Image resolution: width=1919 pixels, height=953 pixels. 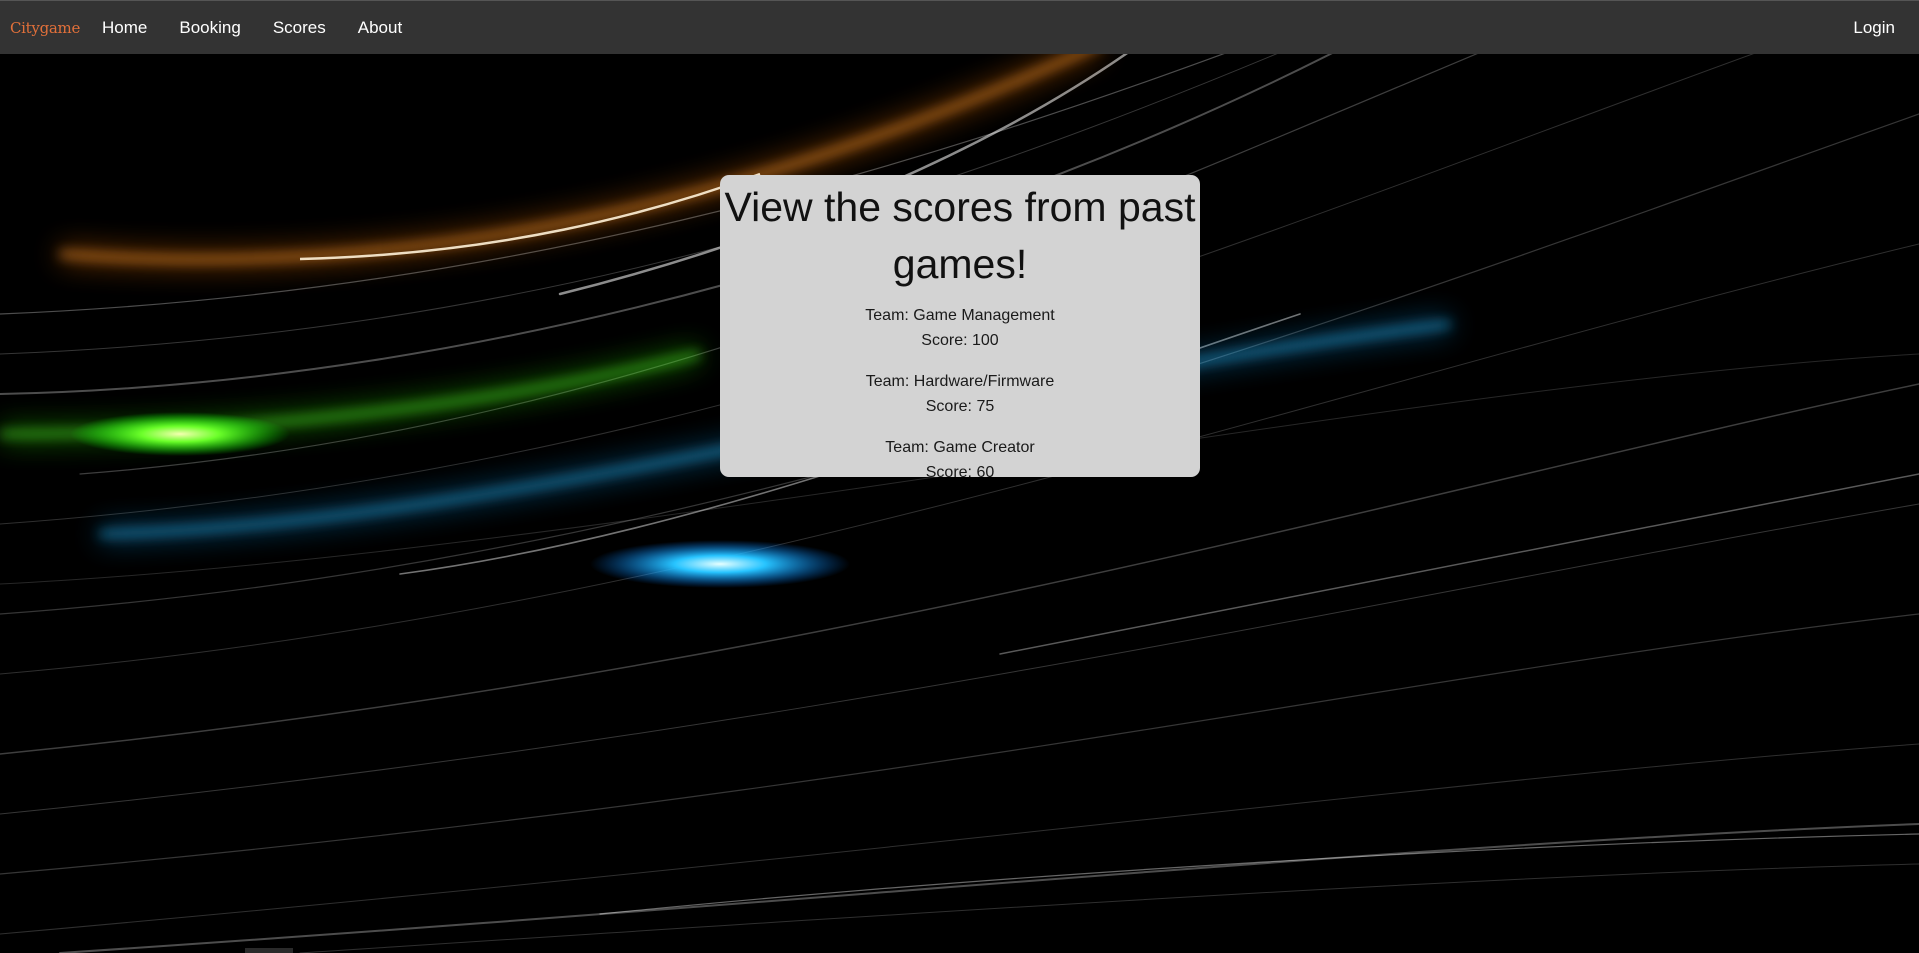 What do you see at coordinates (45, 28) in the screenshot?
I see `brand-logo: Citygame` at bounding box center [45, 28].